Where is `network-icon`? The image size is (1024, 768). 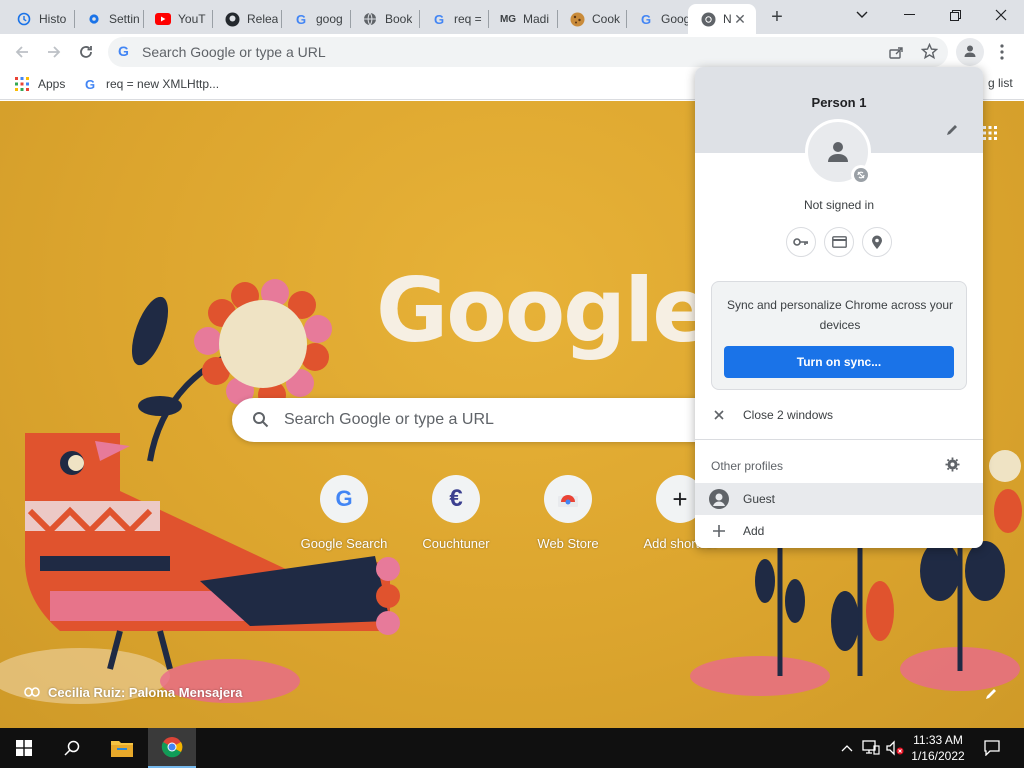
network-icon is located at coordinates (871, 748).